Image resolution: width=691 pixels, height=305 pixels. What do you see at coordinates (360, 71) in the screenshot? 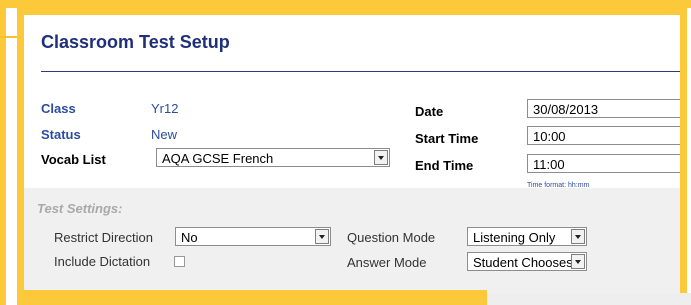
I see `title-divider` at bounding box center [360, 71].